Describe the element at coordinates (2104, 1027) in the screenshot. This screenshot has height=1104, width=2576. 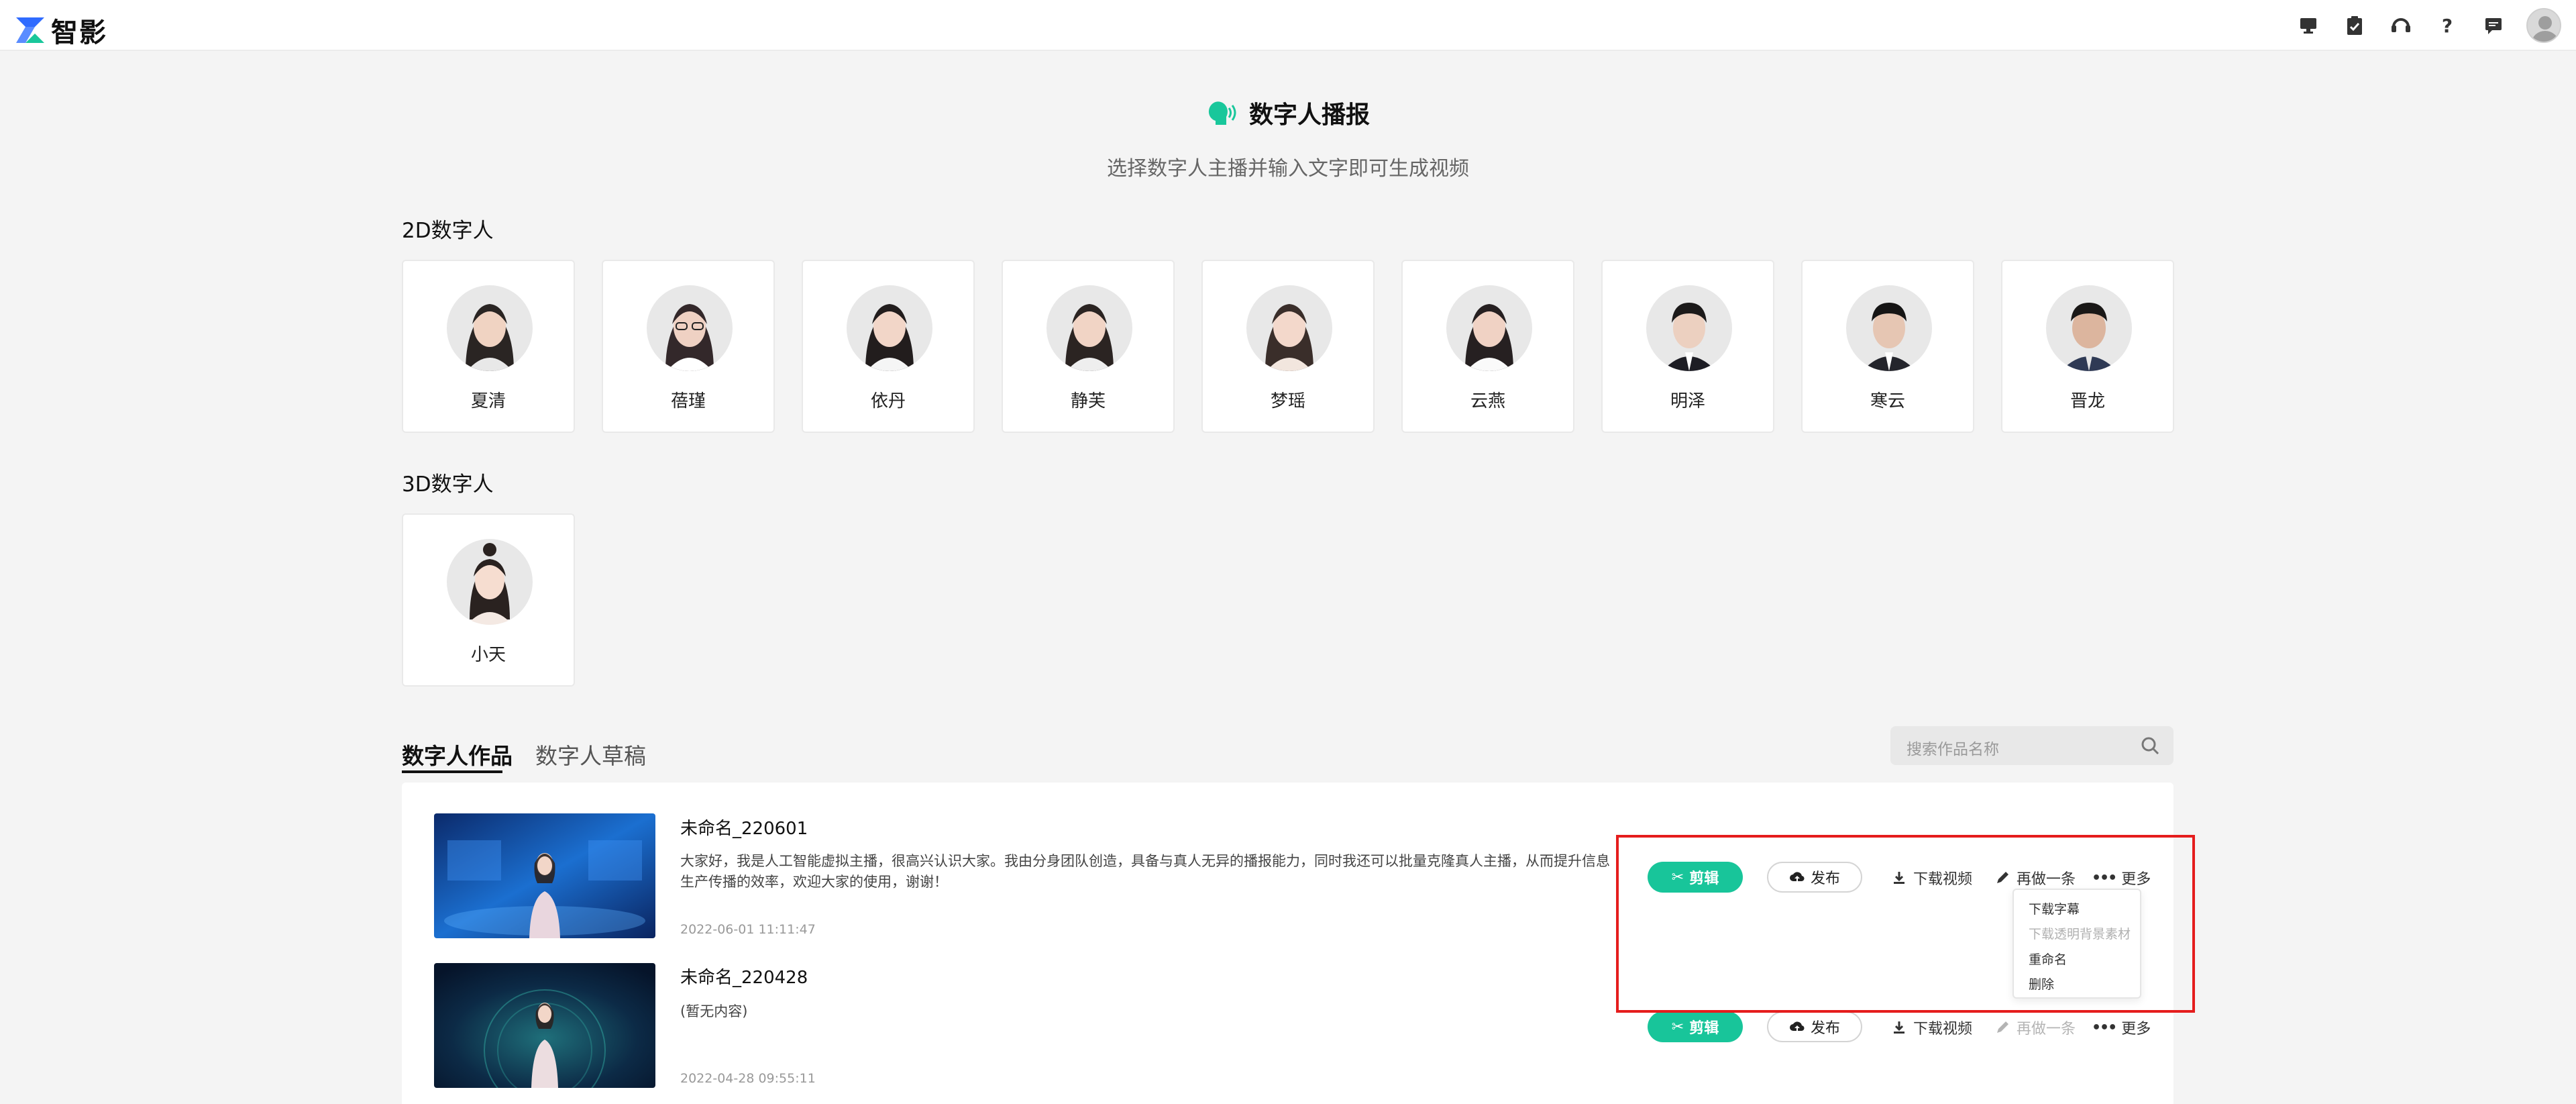
I see `more-dots-icon: •••` at that location.